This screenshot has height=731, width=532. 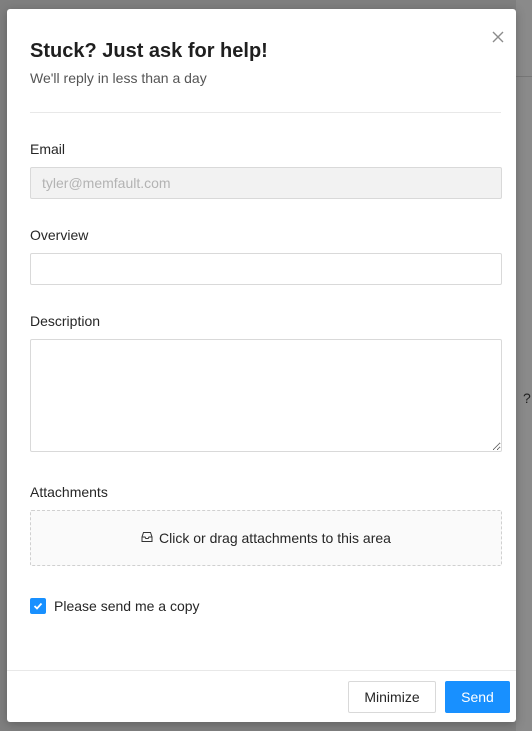 What do you see at coordinates (149, 51) in the screenshot?
I see `modal-title: Stuck? Just ask for help!` at bounding box center [149, 51].